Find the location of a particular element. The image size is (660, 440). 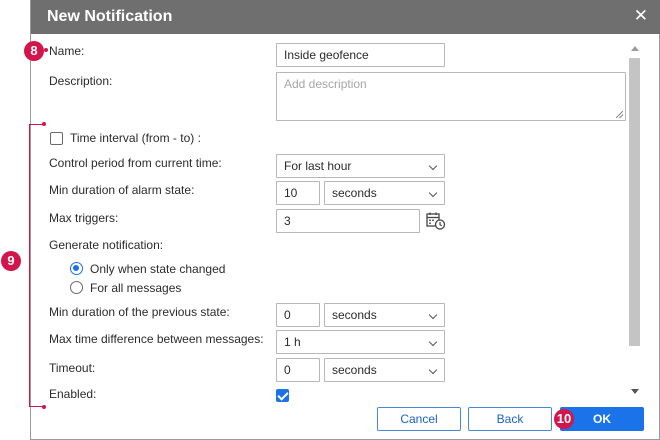

control-period-value: For last hour is located at coordinates (318, 166).